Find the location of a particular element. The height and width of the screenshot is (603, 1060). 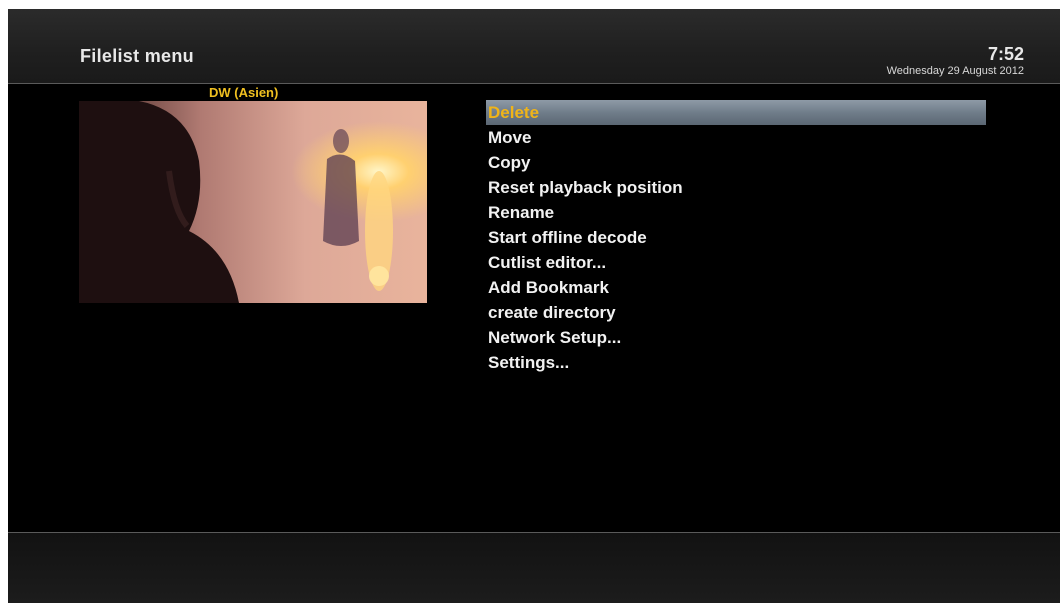

video-preview is located at coordinates (253, 202).